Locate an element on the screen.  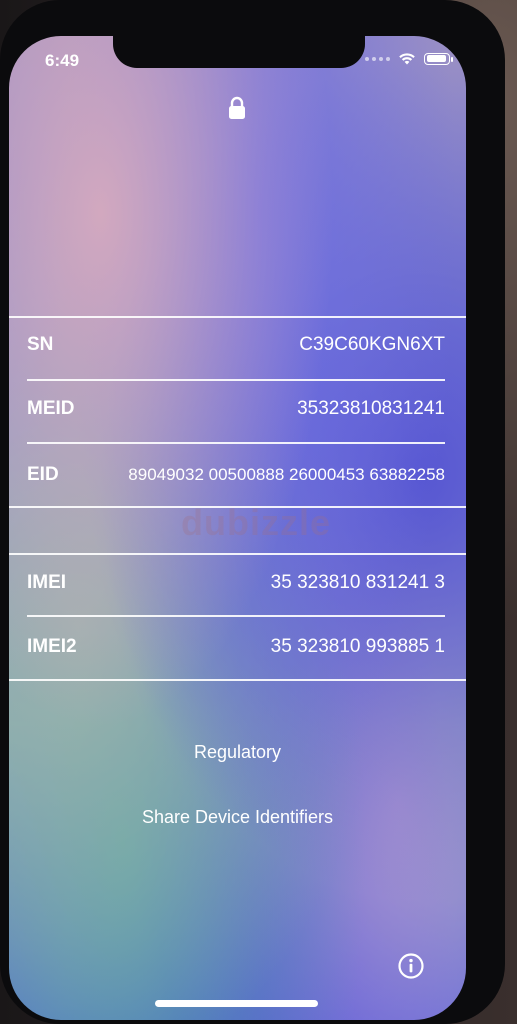
sn-row: SN C39C60KGN6XT is located at coordinates (236, 345).